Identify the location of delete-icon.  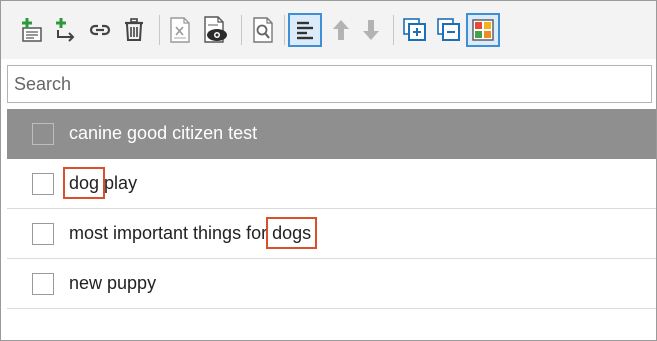
(134, 29).